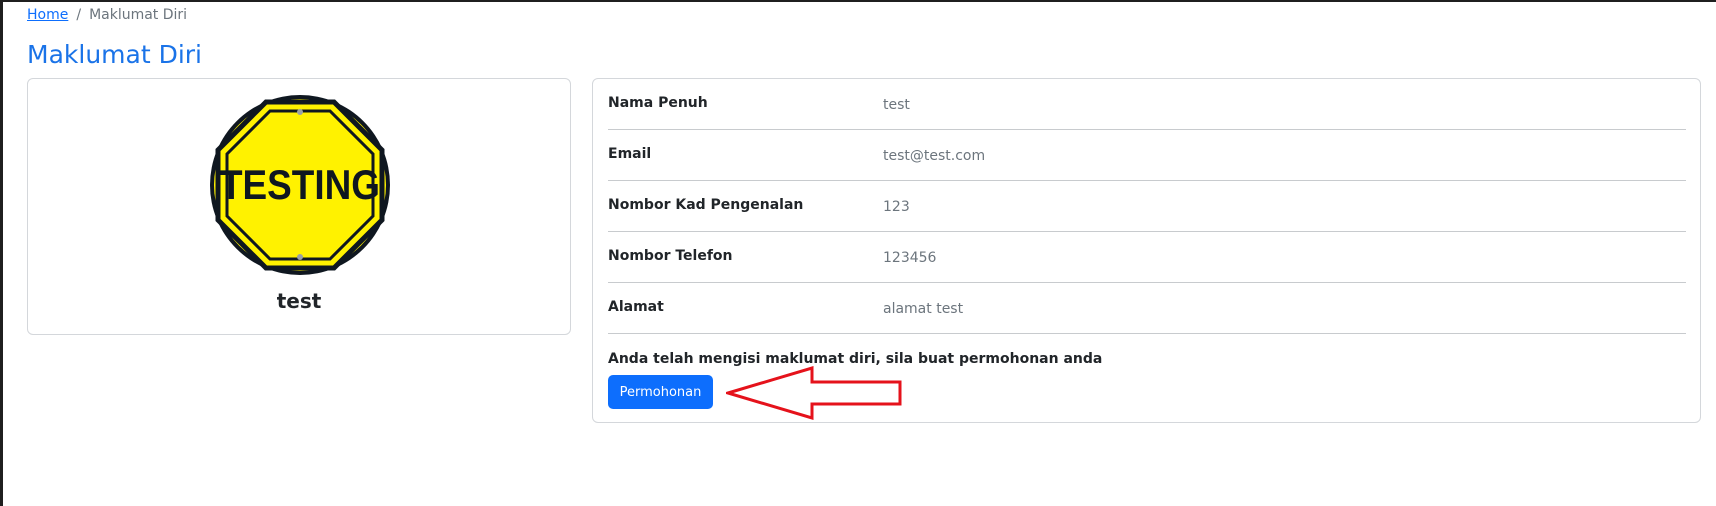 This screenshot has height=506, width=1716. What do you see at coordinates (47, 15) in the screenshot?
I see `breadcrumb-home-link: Home` at bounding box center [47, 15].